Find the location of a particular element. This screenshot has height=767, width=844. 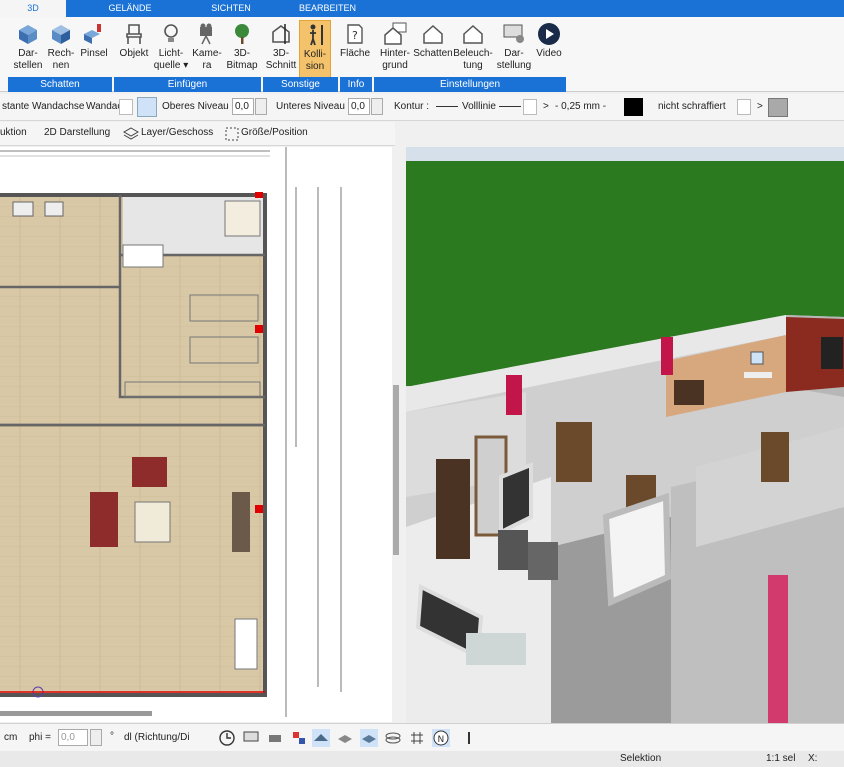

upper-level-input: 0,0 is located at coordinates (243, 106).